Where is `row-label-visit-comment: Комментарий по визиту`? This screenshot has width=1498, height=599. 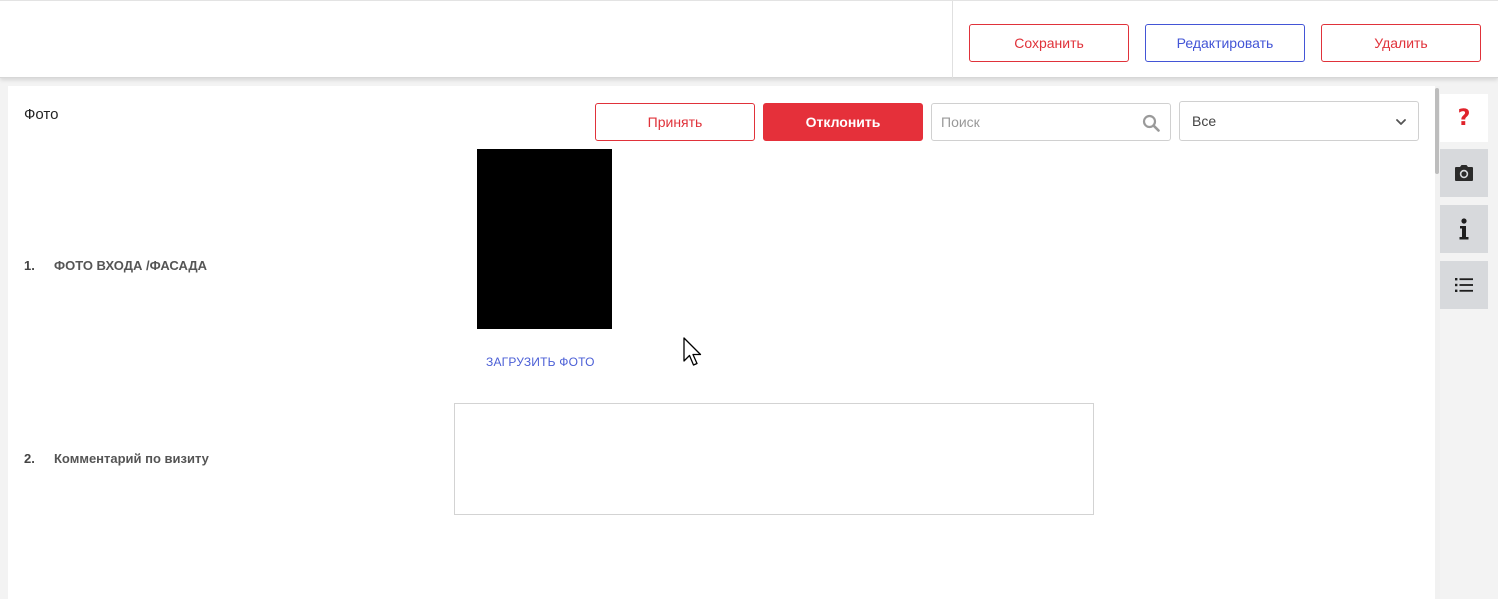 row-label-visit-comment: Комментарий по визиту is located at coordinates (131, 458).